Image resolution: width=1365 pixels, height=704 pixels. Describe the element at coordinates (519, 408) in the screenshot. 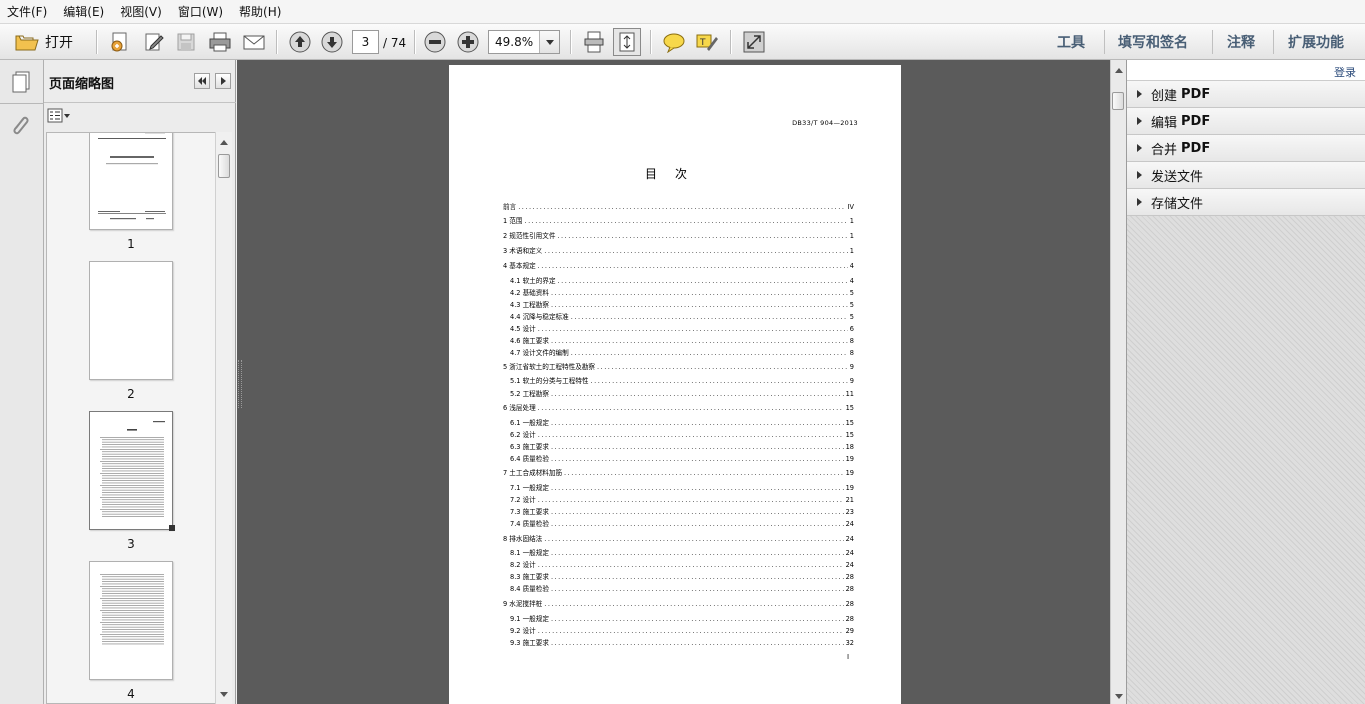

I see `toc-entry-label: 6 浅层处理` at that location.